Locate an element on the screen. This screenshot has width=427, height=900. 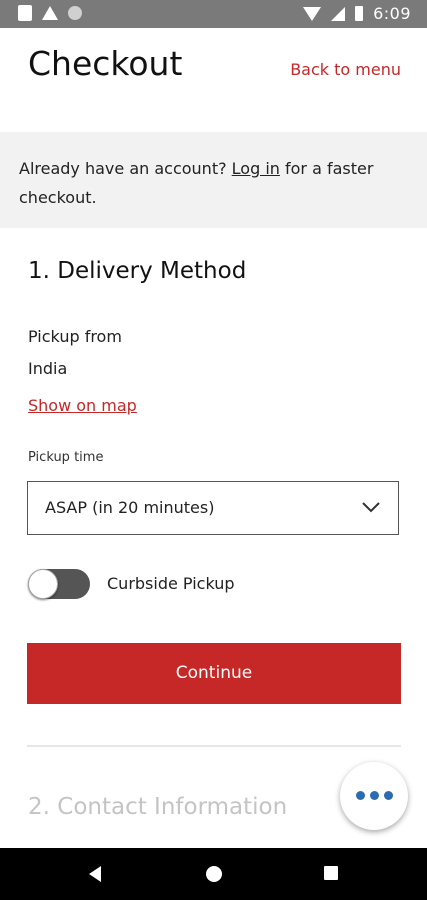
pickup-time-select: ASAP (in 20 minutes) is located at coordinates (213, 508).